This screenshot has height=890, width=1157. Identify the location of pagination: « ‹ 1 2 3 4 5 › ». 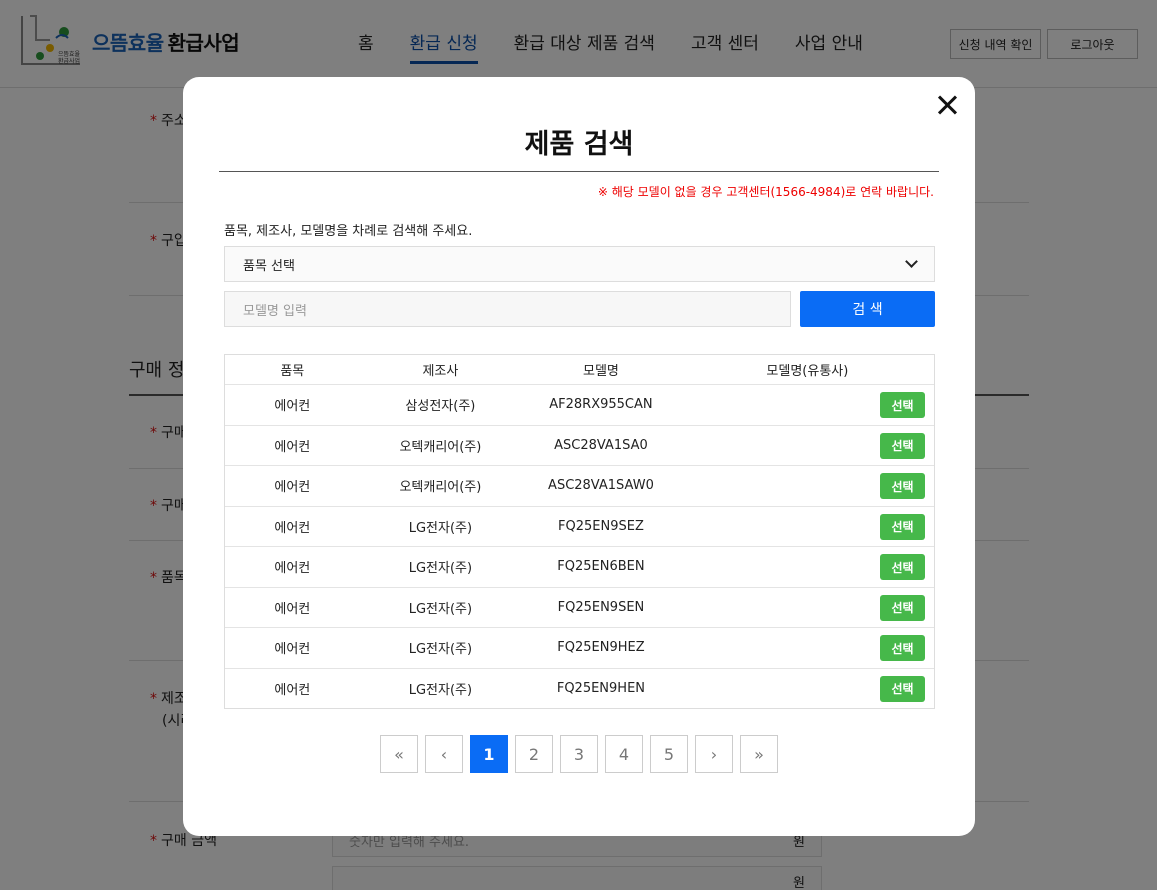
(579, 754).